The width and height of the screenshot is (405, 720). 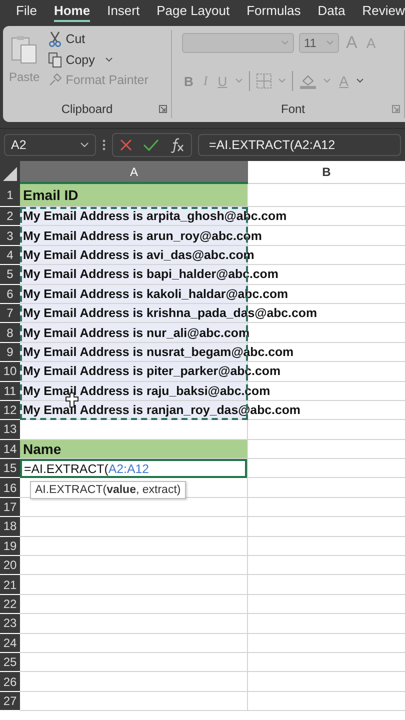 I want to click on row-number: 26, so click(x=10, y=681).